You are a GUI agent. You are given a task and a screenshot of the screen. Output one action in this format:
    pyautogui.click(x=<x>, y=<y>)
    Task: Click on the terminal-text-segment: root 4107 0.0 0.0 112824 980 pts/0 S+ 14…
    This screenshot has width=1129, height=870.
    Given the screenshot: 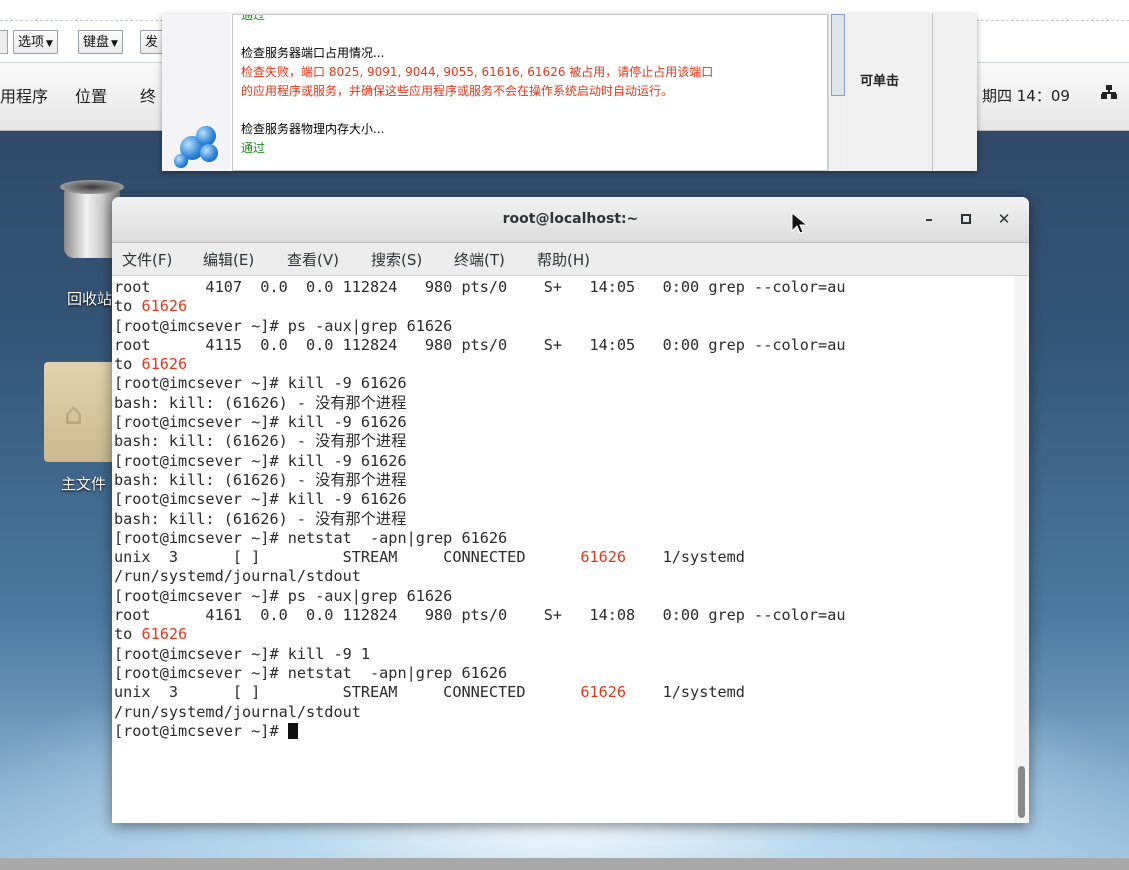 What is the action you would take?
    pyautogui.click(x=480, y=287)
    